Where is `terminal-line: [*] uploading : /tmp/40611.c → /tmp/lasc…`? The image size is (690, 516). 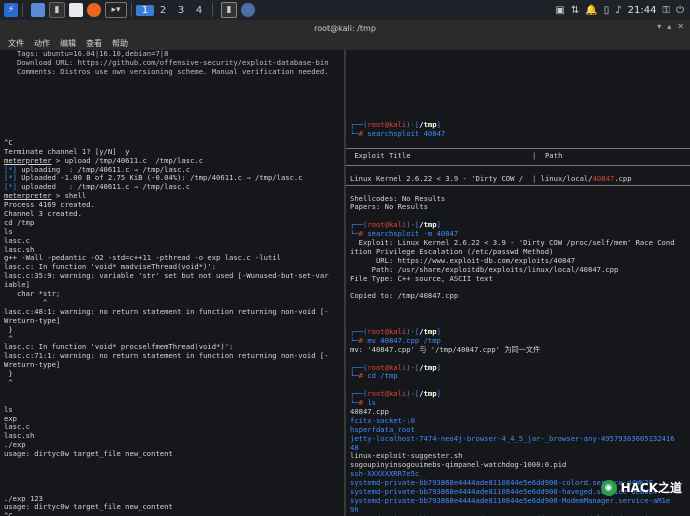 terminal-line: [*] uploading : /tmp/40611.c → /tmp/lasc… is located at coordinates (172, 170).